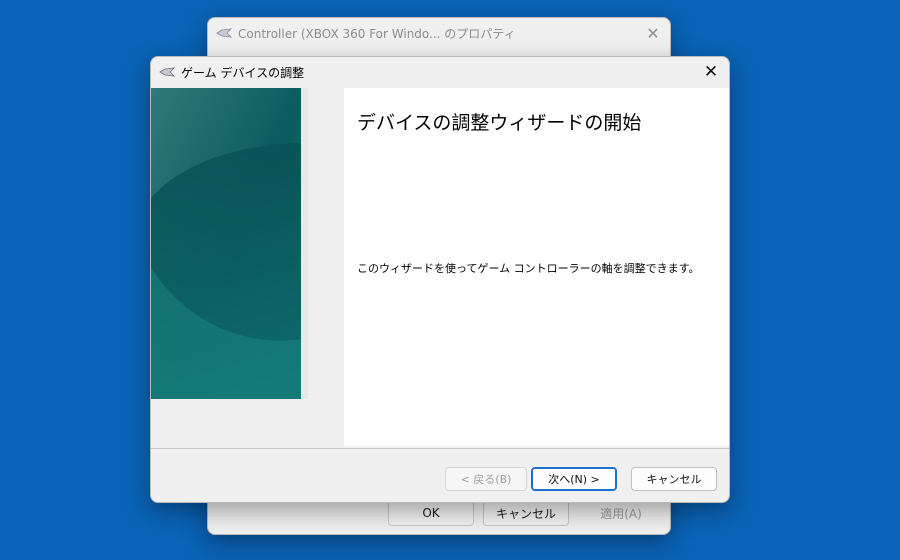 This screenshot has height=560, width=900. I want to click on wizard-description: このウィザードを使ってゲーム コントローラーの軸を調整できます。, so click(528, 268).